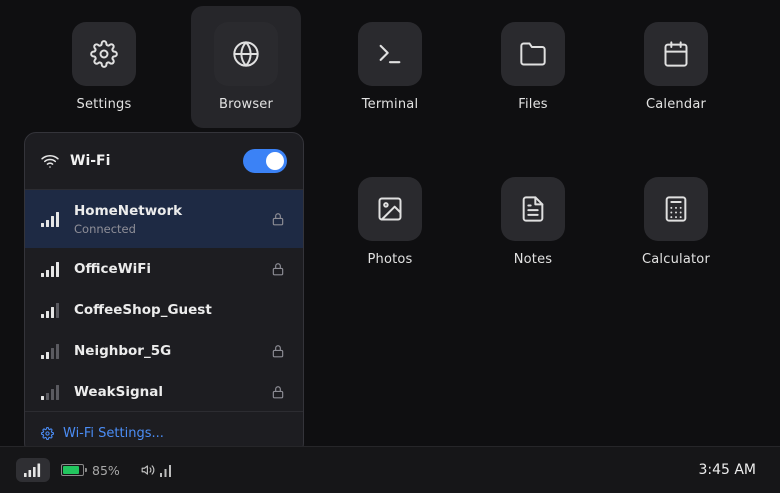  I want to click on image-icon, so click(390, 209).